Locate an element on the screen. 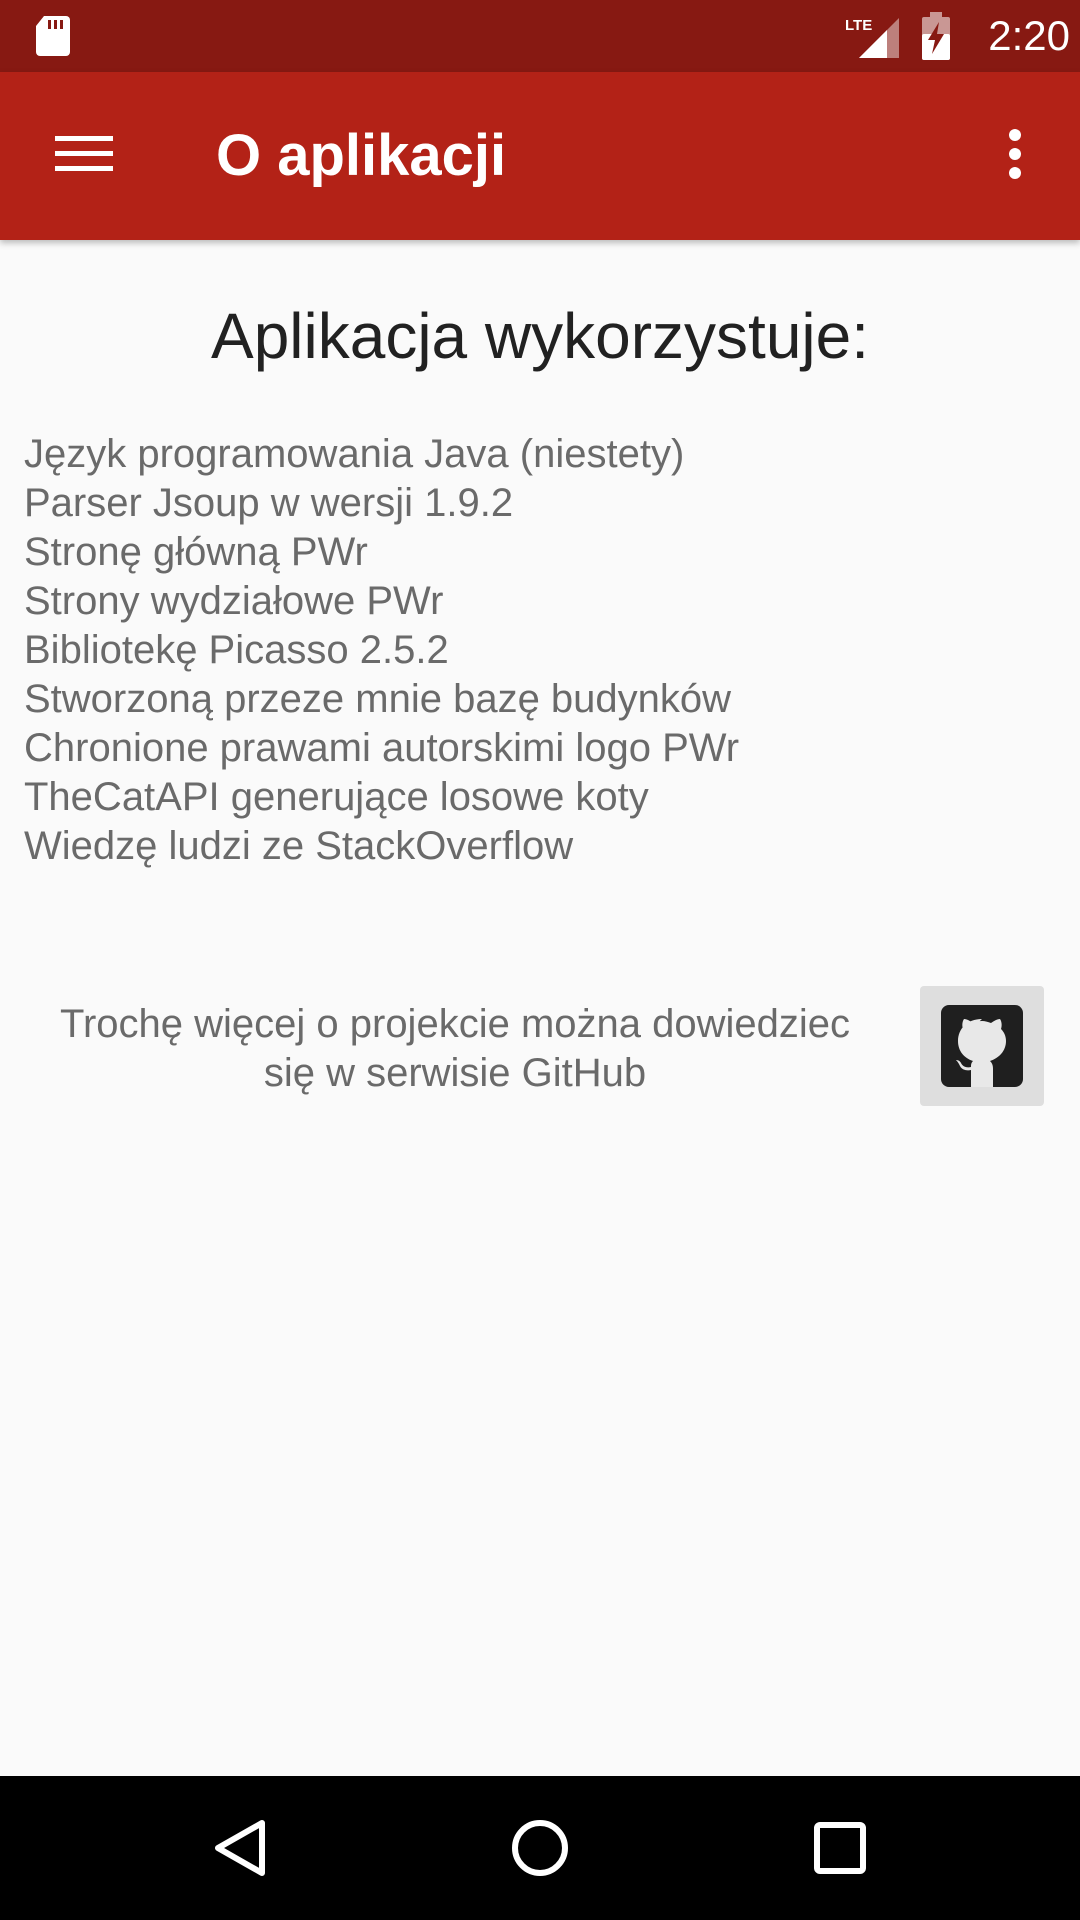 The width and height of the screenshot is (1080, 1920). recents-button is located at coordinates (840, 1848).